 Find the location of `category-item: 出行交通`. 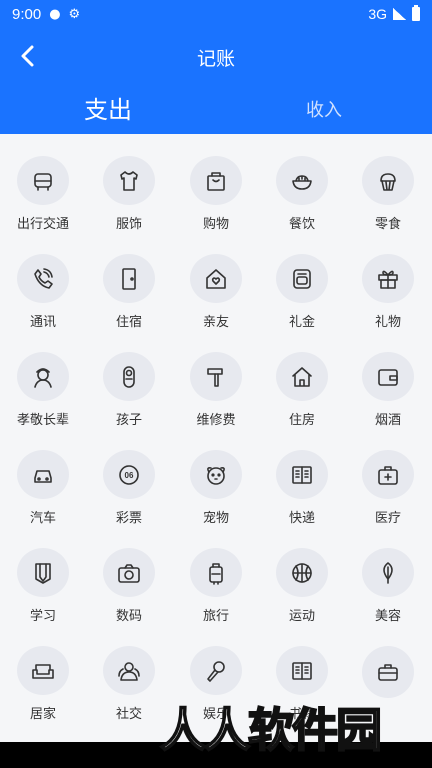

category-item: 出行交通 is located at coordinates (43, 183).